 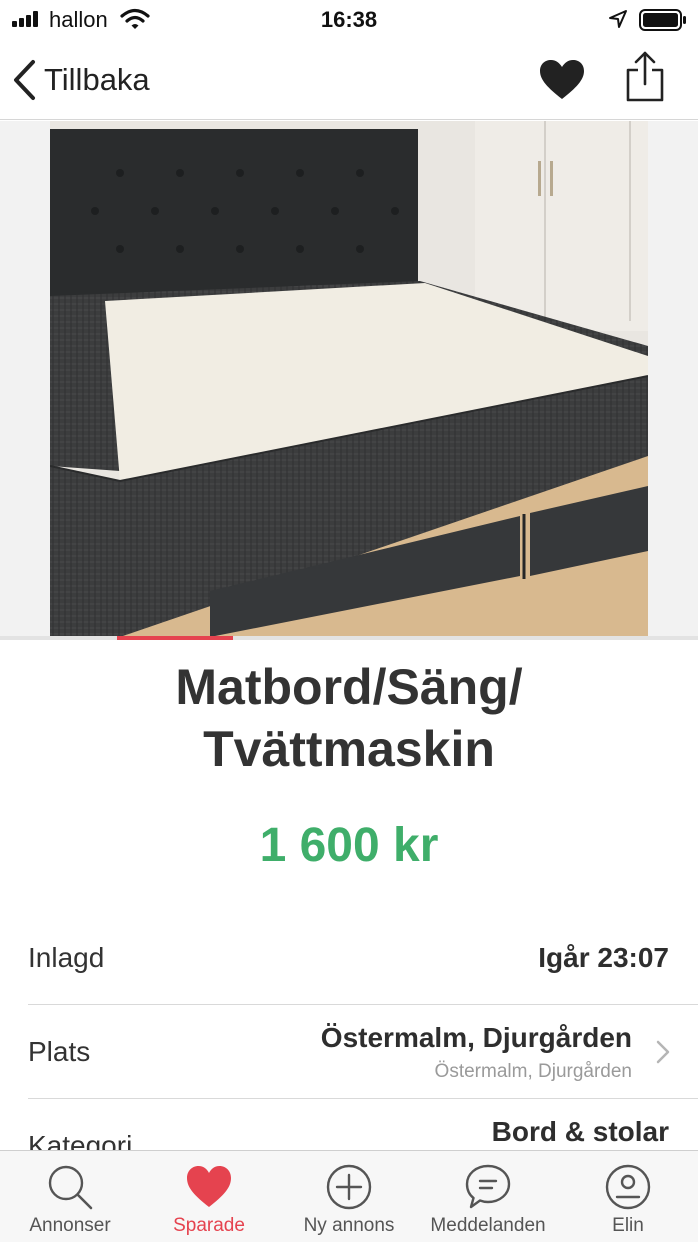 I want to click on search-icon, so click(x=70, y=1187).